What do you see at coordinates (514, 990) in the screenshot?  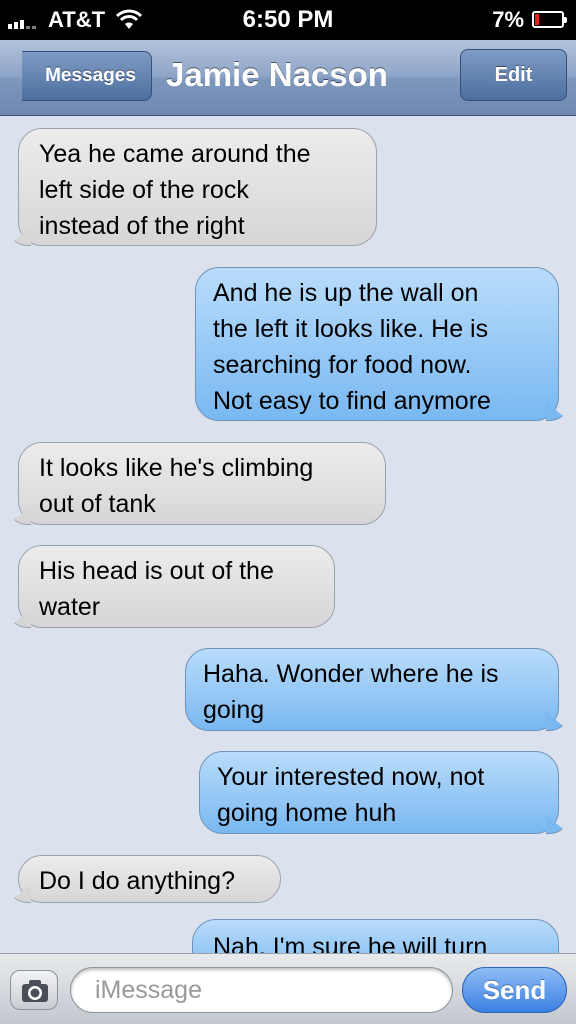 I see `send-button: Send` at bounding box center [514, 990].